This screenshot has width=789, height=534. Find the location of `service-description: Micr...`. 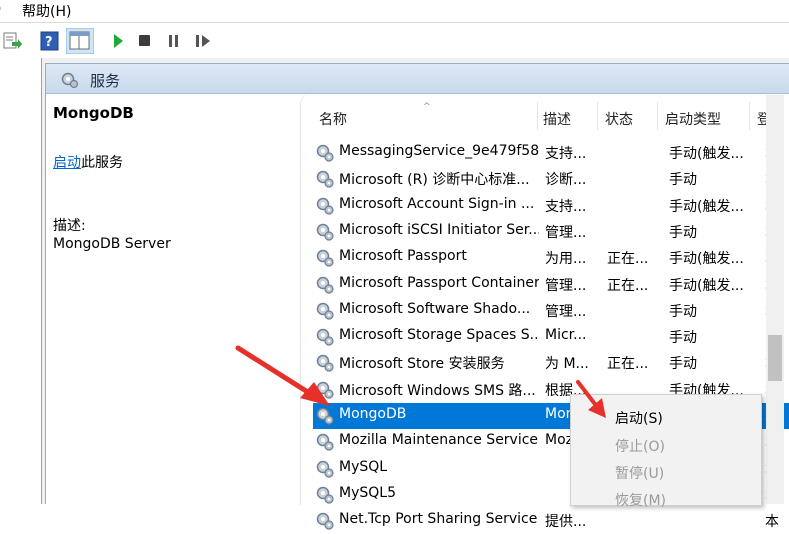

service-description: Micr... is located at coordinates (566, 335).